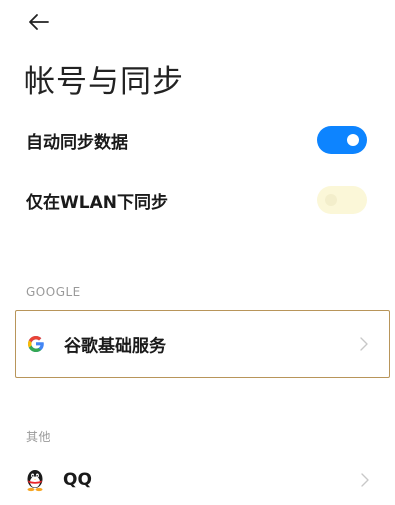  Describe the element at coordinates (202, 344) in the screenshot. I see `google-services-item: 谷歌基础服务` at that location.